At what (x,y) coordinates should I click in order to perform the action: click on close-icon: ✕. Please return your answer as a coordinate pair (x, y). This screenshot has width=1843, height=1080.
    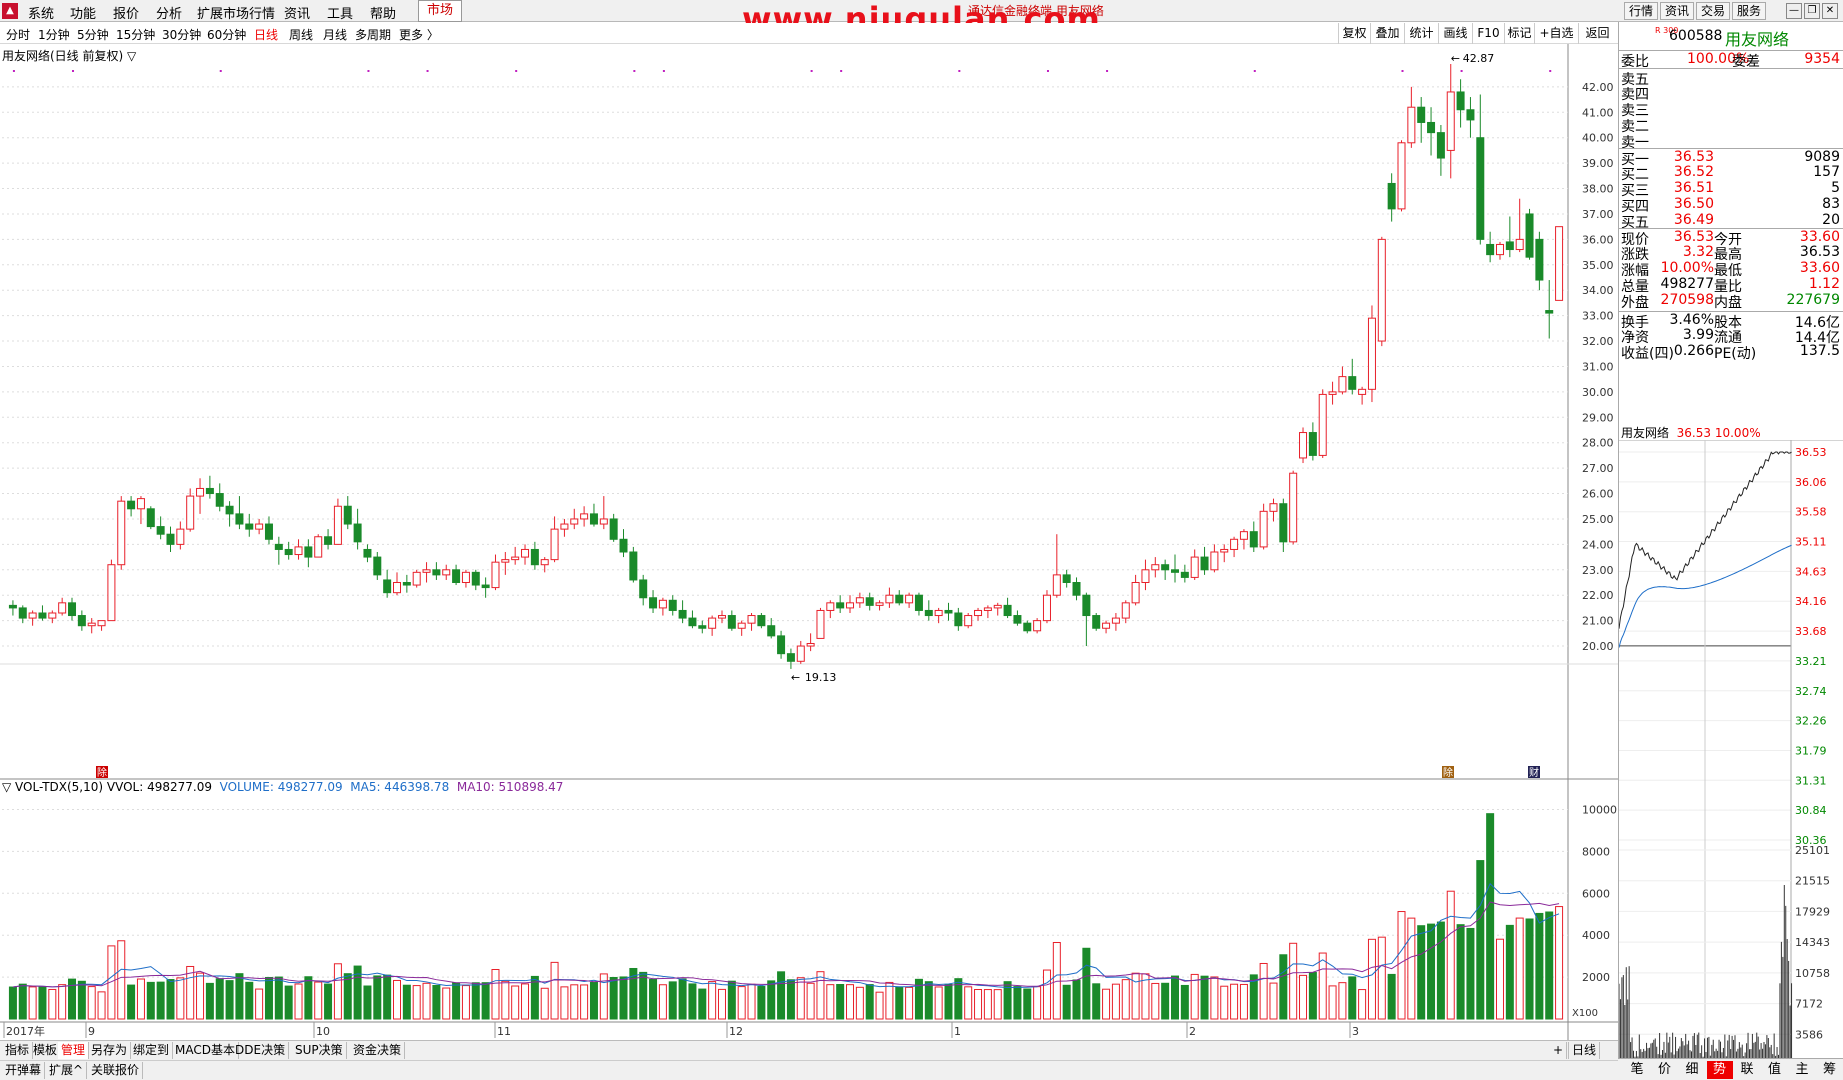
    Looking at the image, I should click on (1830, 11).